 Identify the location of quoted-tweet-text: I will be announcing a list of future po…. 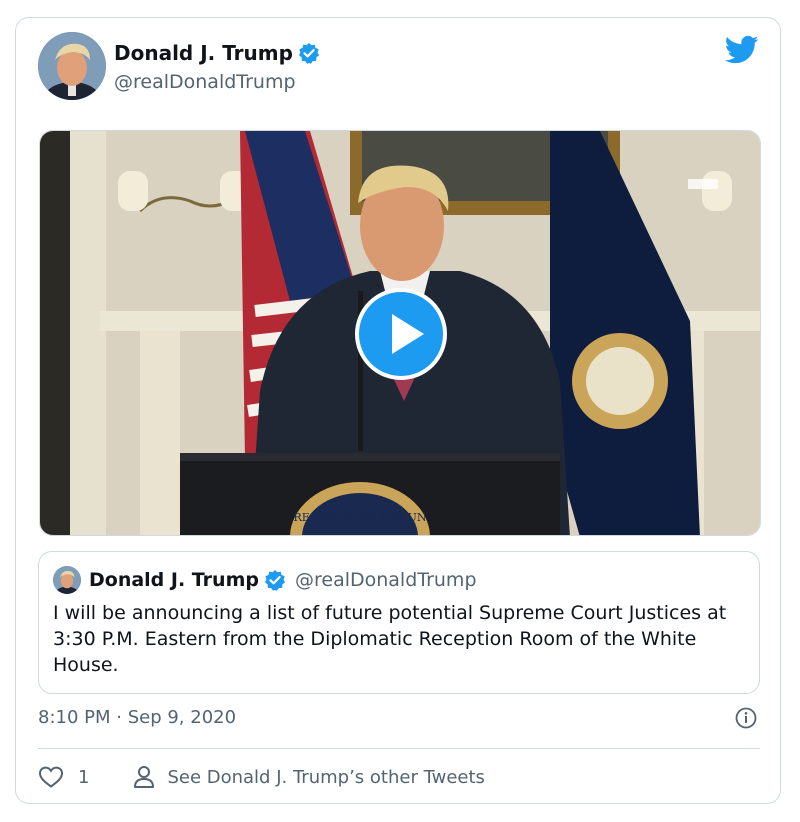
(390, 639).